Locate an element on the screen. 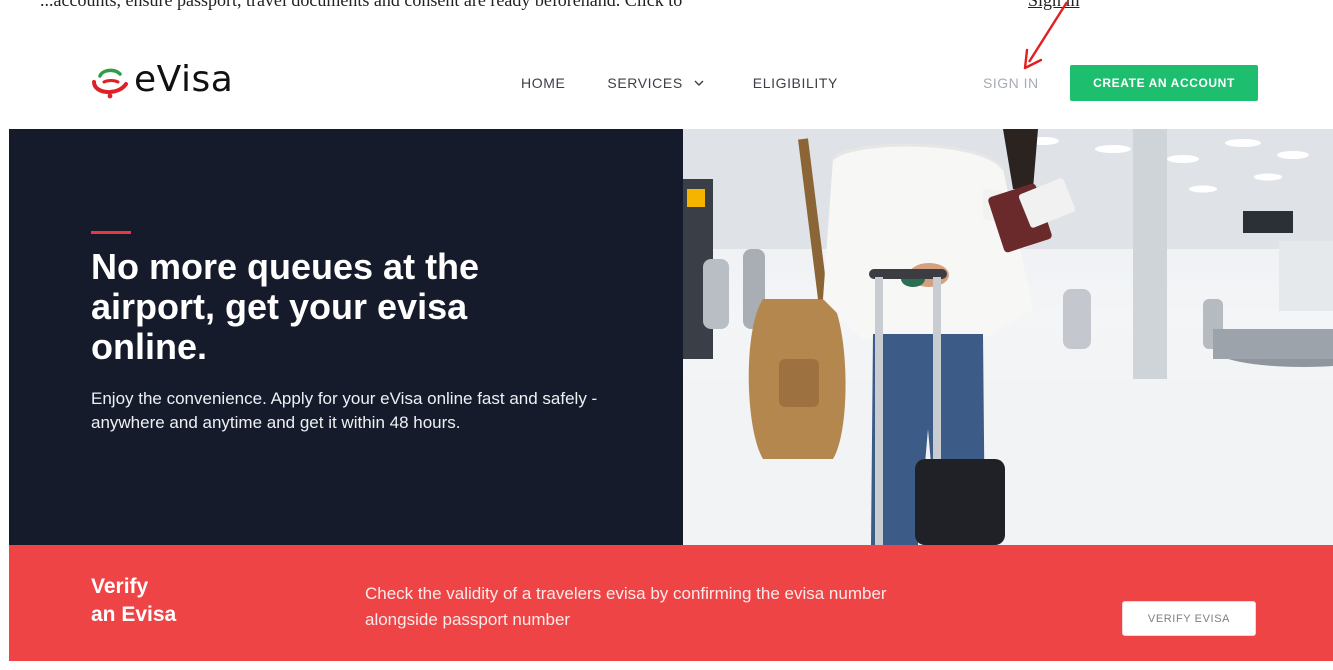 This screenshot has height=670, width=1333. nav-services-label: SERVICES is located at coordinates (645, 83).